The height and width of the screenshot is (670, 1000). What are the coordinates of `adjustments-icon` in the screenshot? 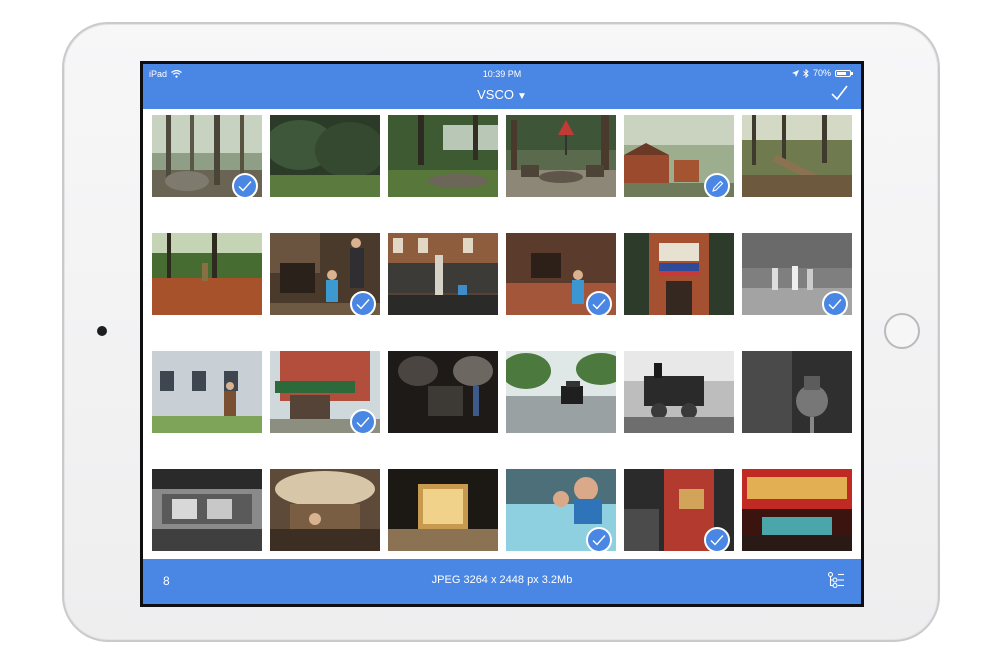 It's located at (836, 580).